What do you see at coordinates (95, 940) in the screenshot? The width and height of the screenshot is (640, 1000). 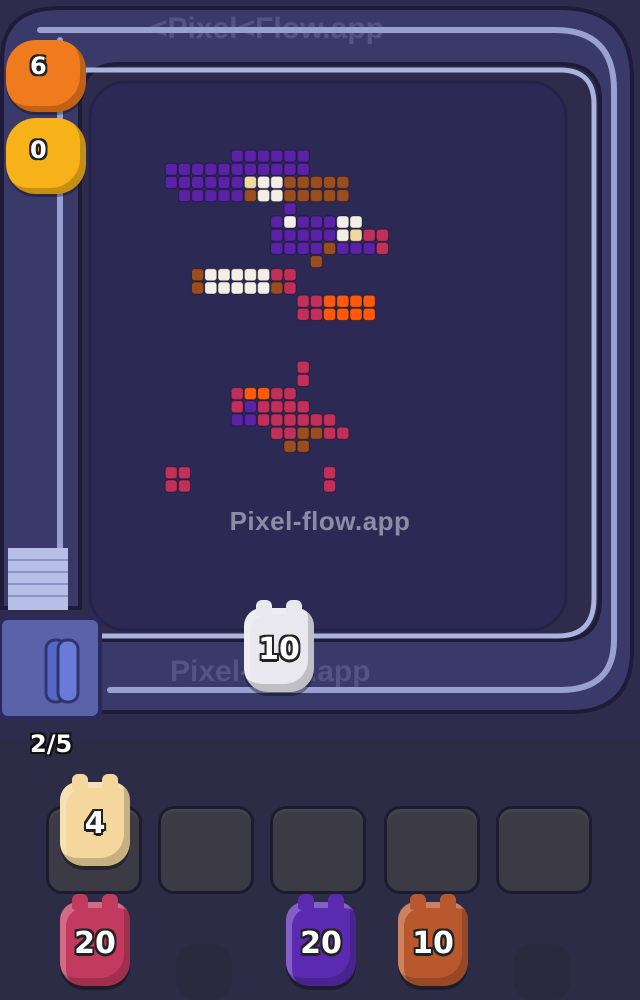 I see `queue-pig-1: 20` at bounding box center [95, 940].